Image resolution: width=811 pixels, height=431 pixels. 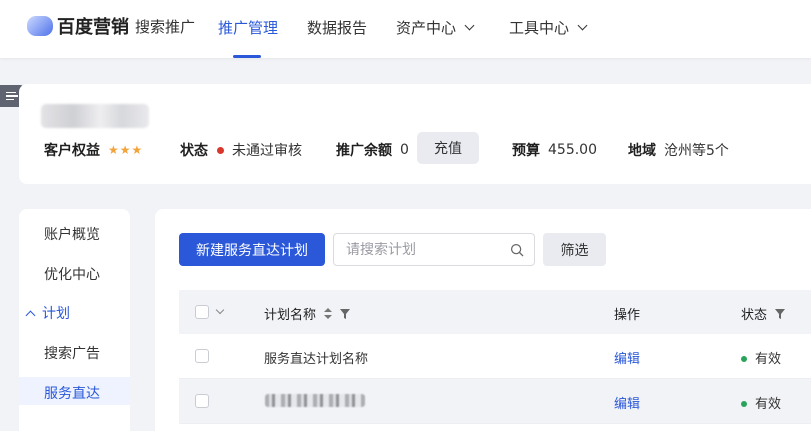 I want to click on rating-stars-icon: ★★★, so click(x=126, y=150).